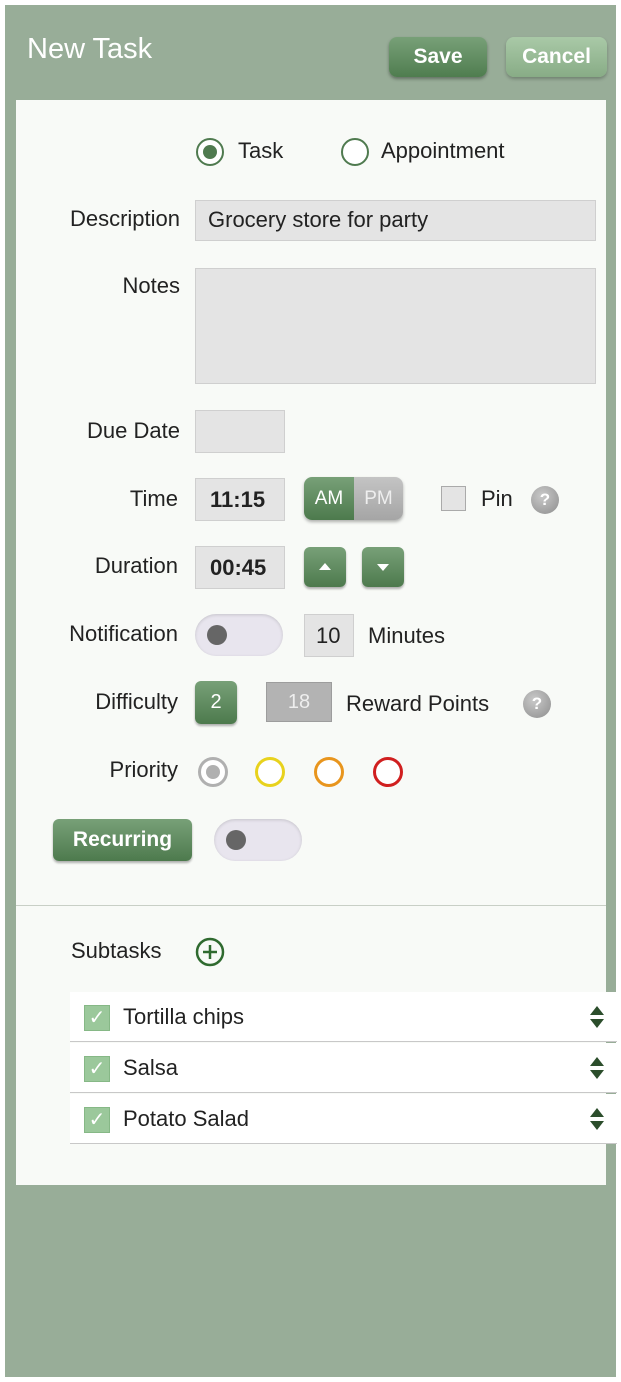 The image size is (621, 1382). I want to click on task-radio-label: Task, so click(261, 150).